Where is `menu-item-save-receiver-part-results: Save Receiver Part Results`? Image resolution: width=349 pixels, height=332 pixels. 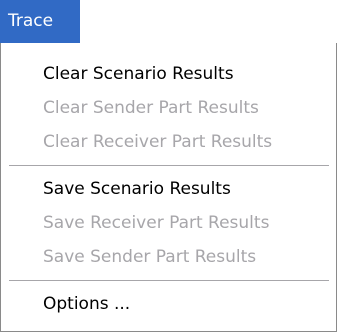
menu-item-save-receiver-part-results: Save Receiver Part Results is located at coordinates (156, 223).